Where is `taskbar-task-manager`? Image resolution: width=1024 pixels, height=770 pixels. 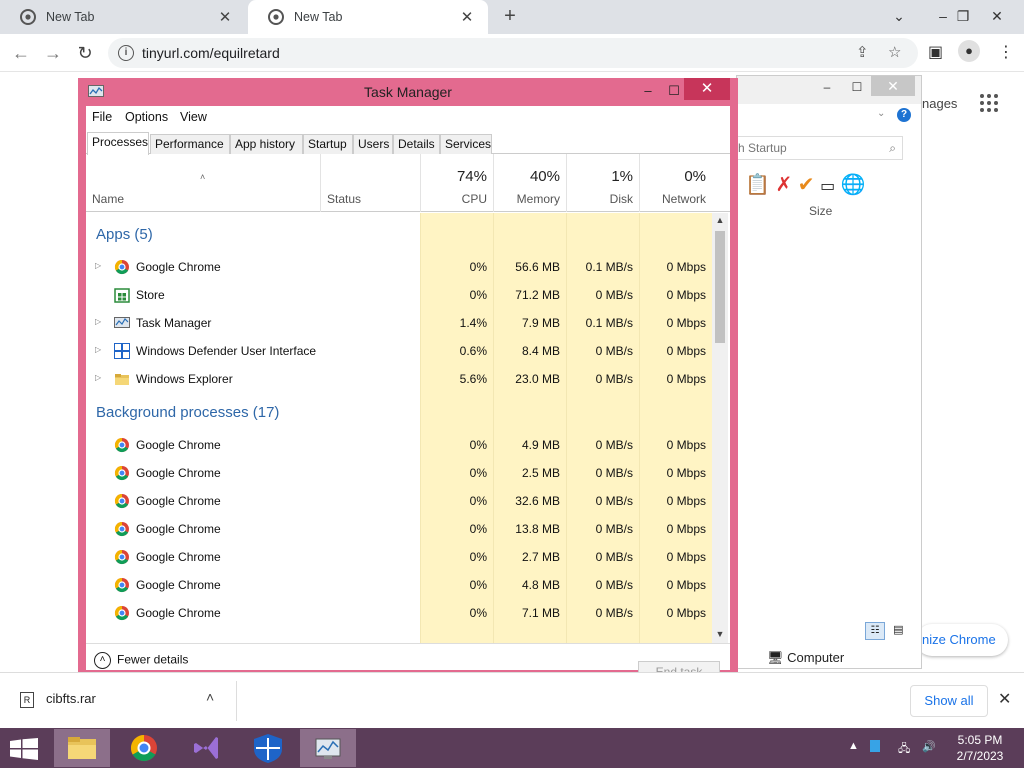 taskbar-task-manager is located at coordinates (328, 748).